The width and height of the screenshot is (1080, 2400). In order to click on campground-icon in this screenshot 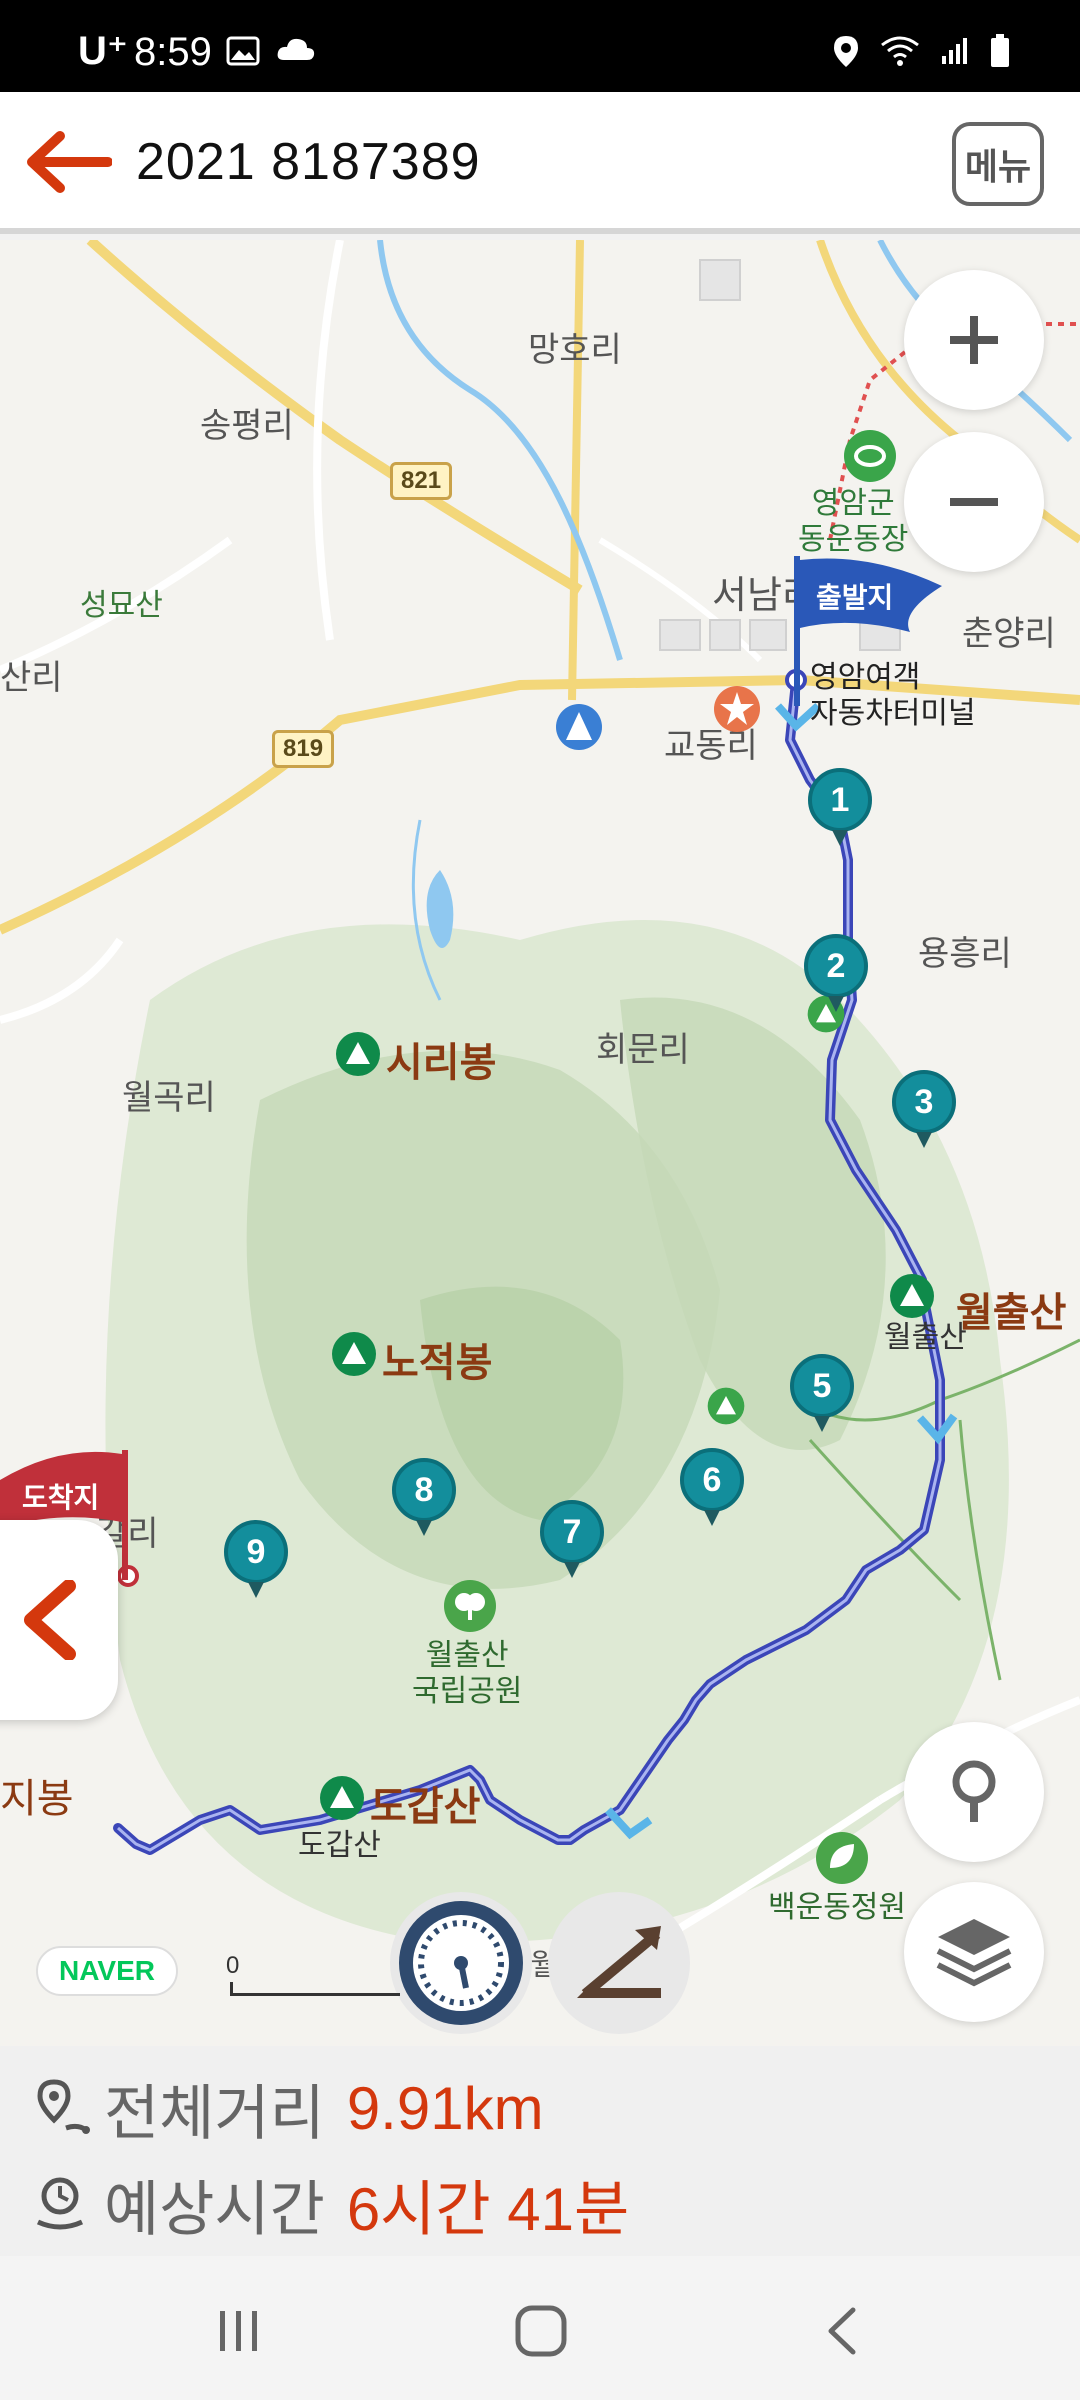, I will do `click(579, 727)`.